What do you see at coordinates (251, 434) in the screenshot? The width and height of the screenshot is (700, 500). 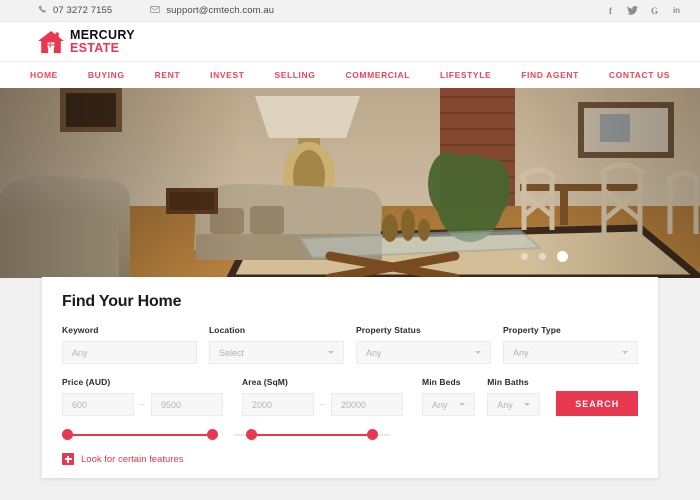 I see `area-slider-handle-min` at bounding box center [251, 434].